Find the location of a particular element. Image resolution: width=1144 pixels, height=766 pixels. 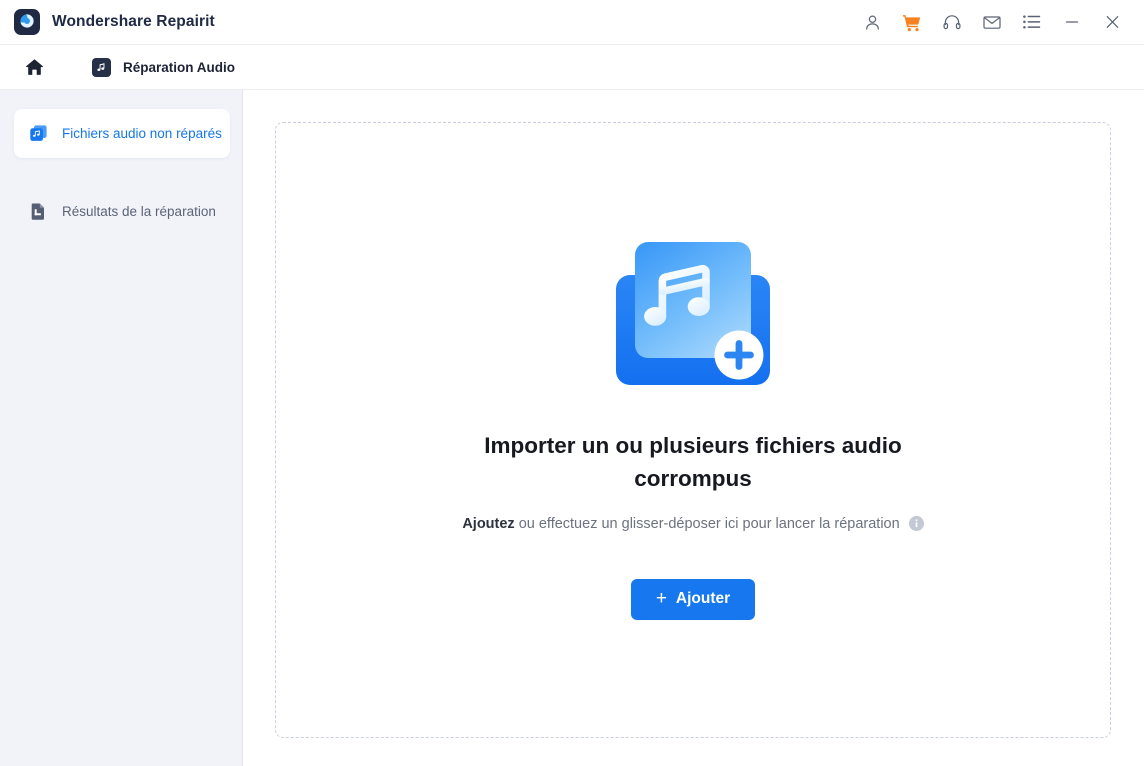

mail-icon is located at coordinates (992, 22).